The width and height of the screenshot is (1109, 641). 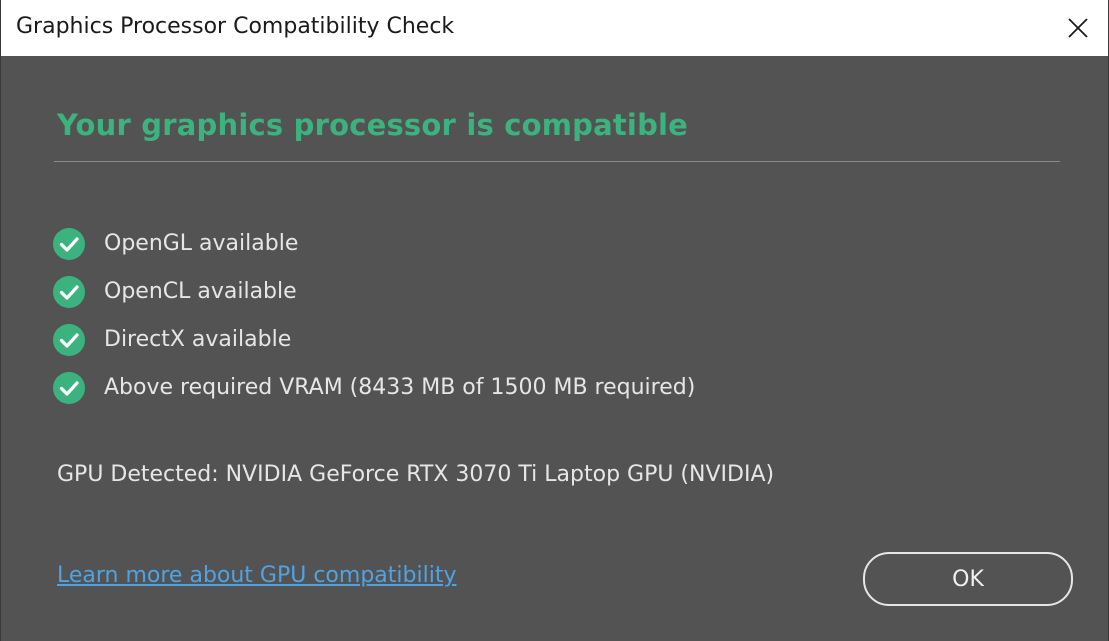 I want to click on ok-button: OK, so click(x=968, y=579).